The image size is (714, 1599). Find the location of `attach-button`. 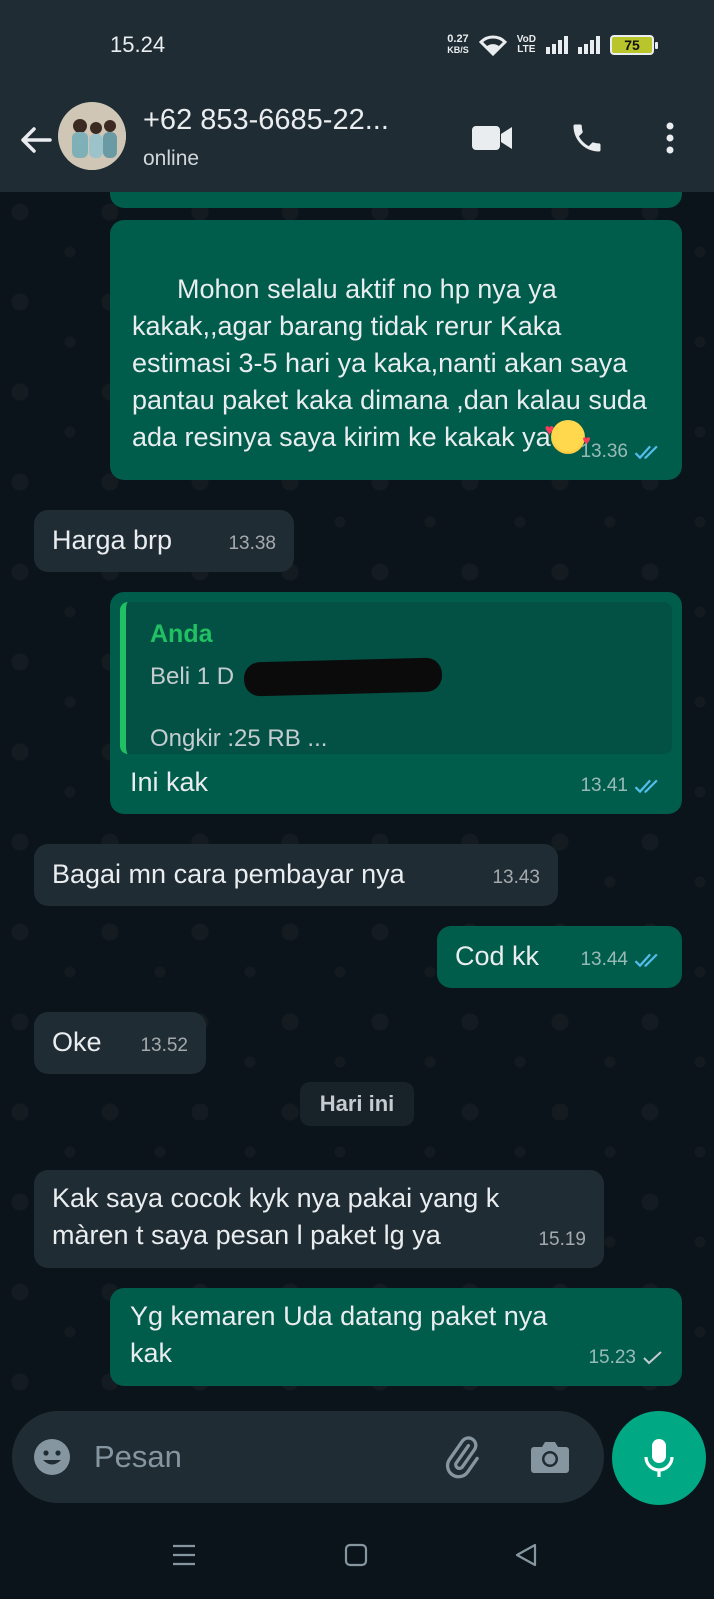

attach-button is located at coordinates (462, 1457).